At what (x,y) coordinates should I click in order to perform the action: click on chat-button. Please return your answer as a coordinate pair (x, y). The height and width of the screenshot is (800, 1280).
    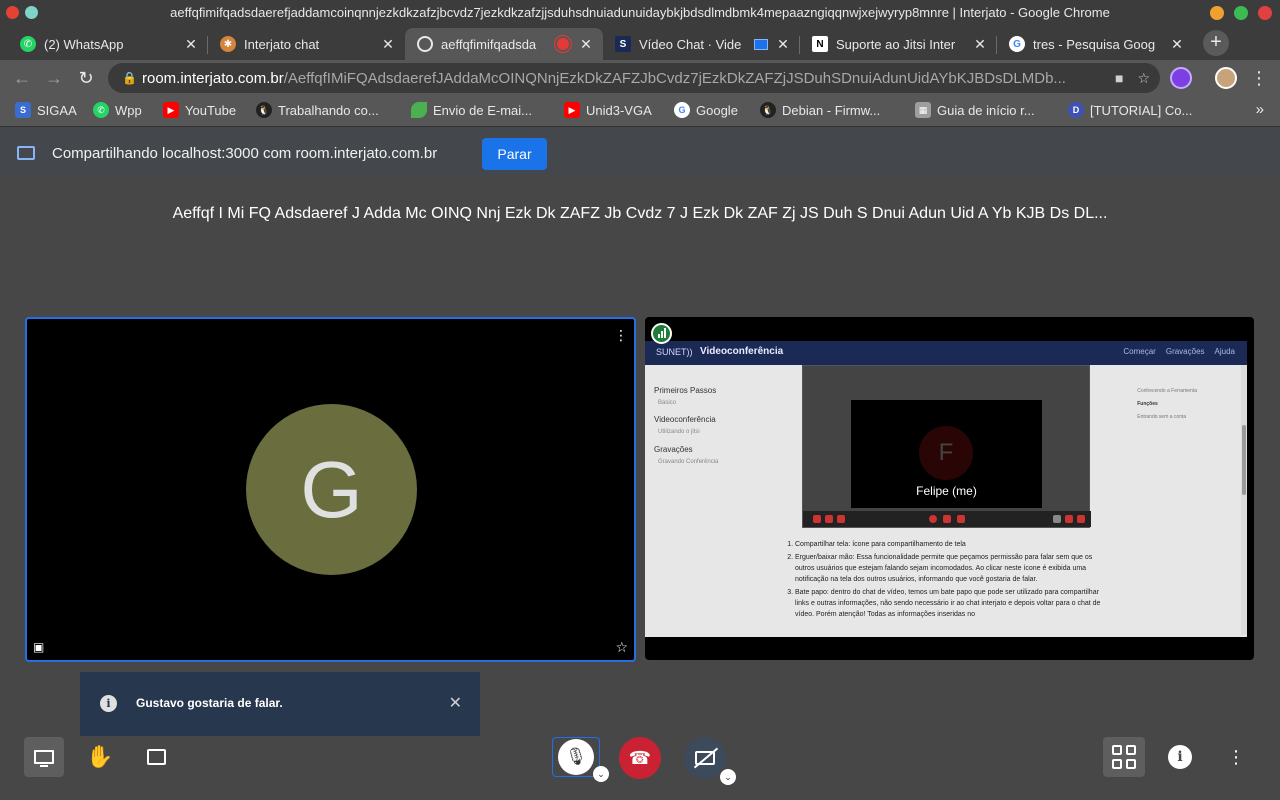
    Looking at the image, I should click on (156, 757).